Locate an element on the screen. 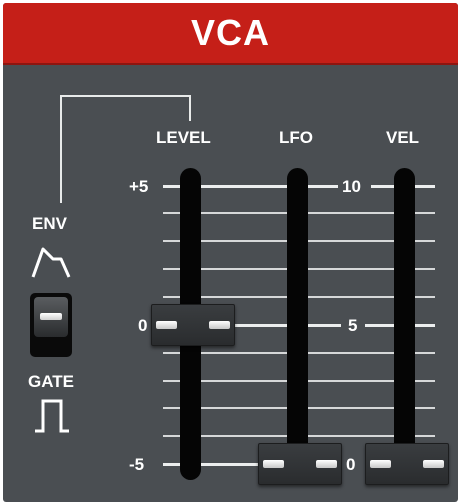 The image size is (461, 504). toggle-switch-knob is located at coordinates (51, 317).